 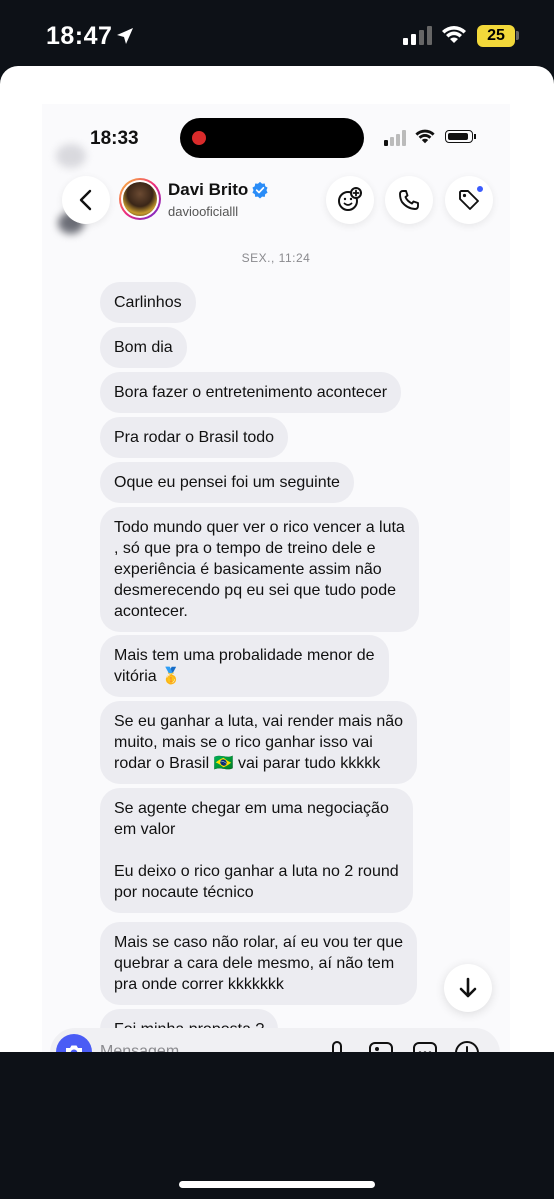 What do you see at coordinates (114, 138) in the screenshot?
I see `inner-time: 18:33` at bounding box center [114, 138].